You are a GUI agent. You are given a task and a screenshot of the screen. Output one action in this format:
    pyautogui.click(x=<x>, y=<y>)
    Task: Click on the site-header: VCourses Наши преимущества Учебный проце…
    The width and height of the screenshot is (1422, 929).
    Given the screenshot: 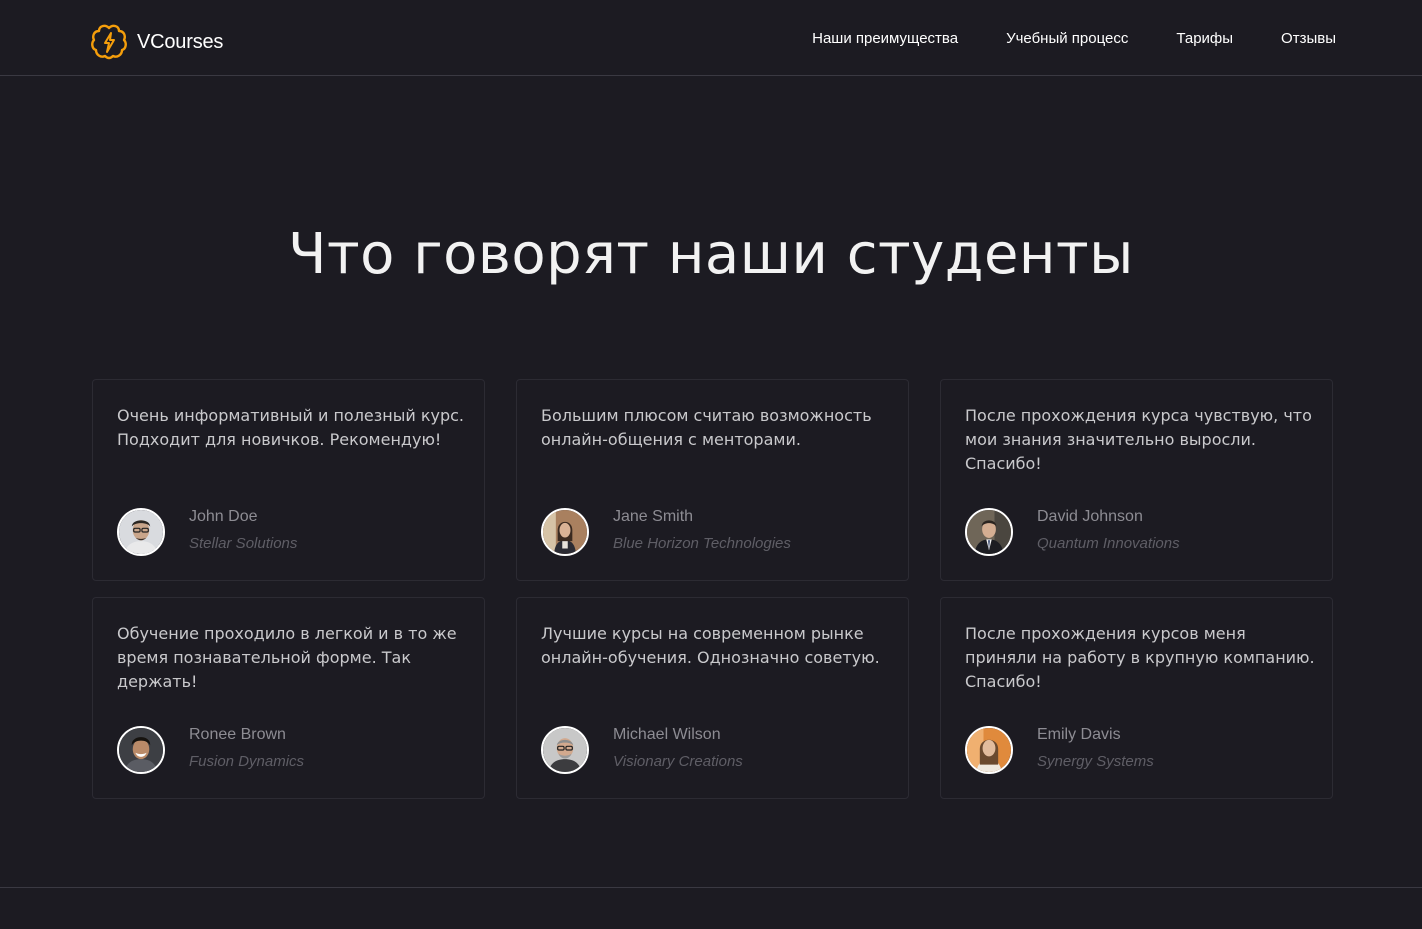 What is the action you would take?
    pyautogui.click(x=711, y=38)
    